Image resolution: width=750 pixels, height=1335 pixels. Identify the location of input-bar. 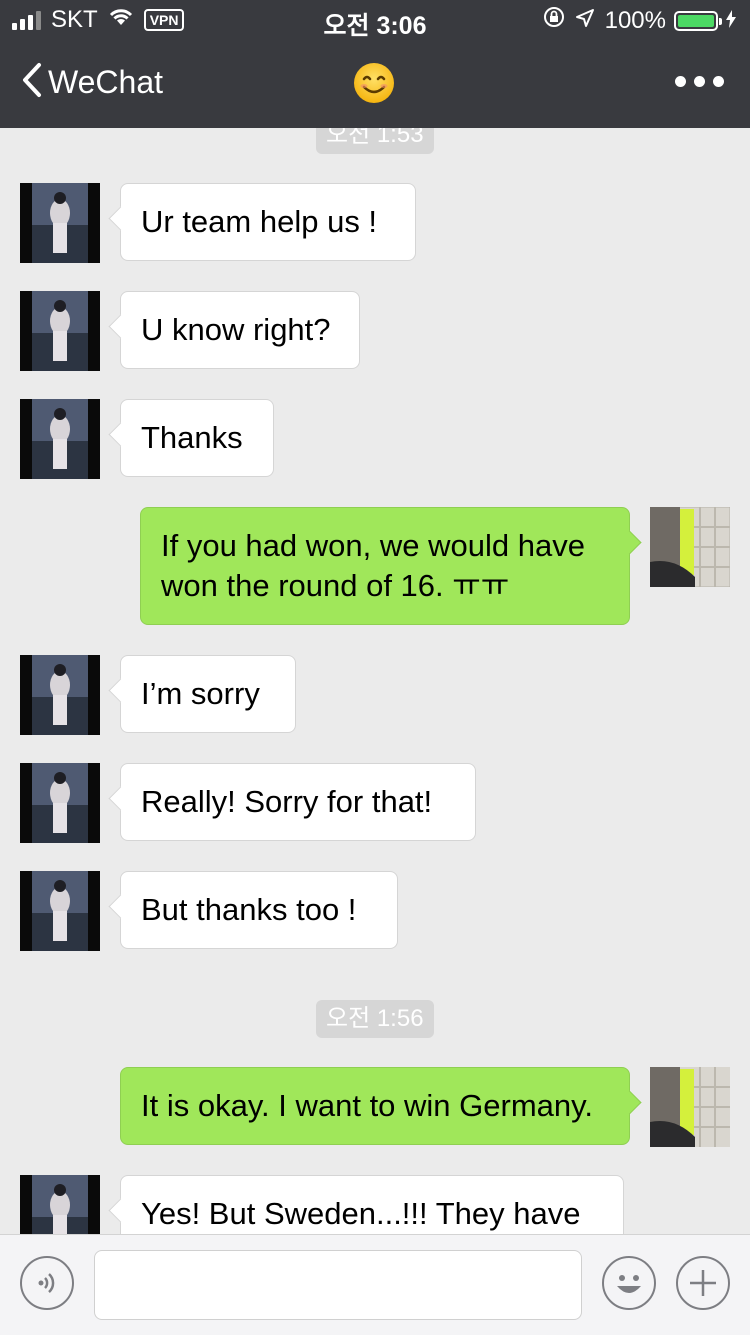
(375, 1284).